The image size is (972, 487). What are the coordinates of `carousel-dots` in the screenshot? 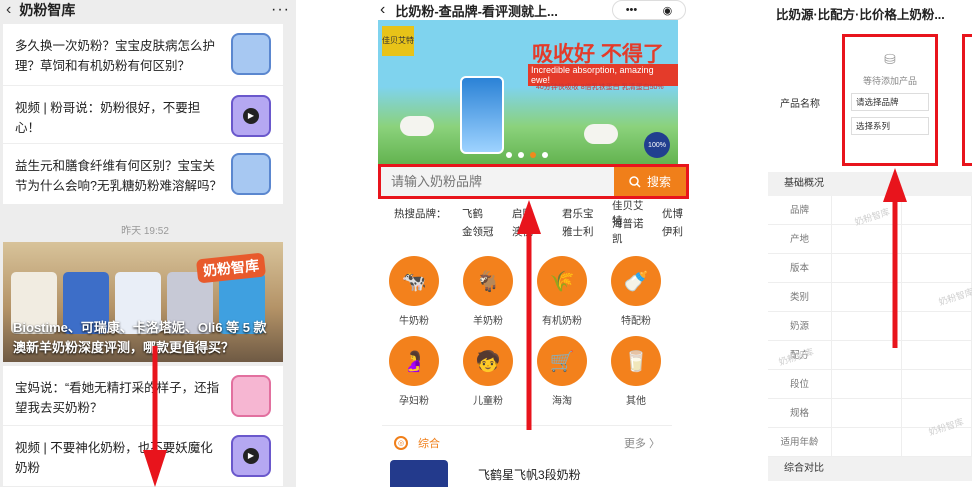 It's located at (527, 155).